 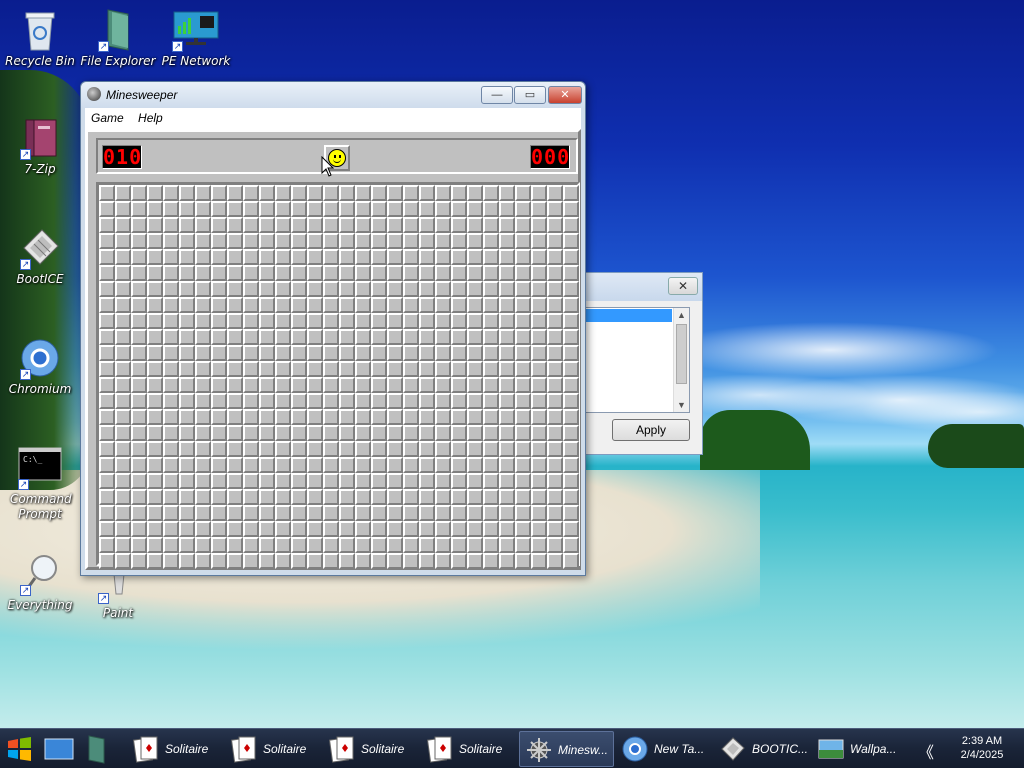 What do you see at coordinates (97, 749) in the screenshot?
I see `quicklaunch-file-explorer` at bounding box center [97, 749].